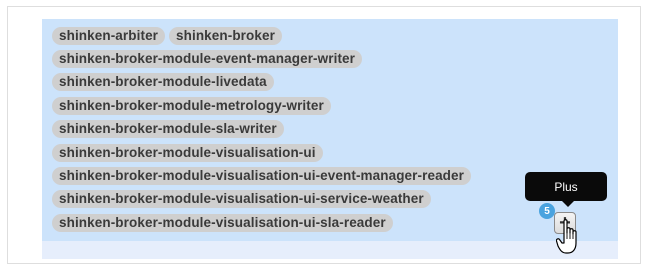 The height and width of the screenshot is (267, 646). Describe the element at coordinates (566, 189) in the screenshot. I see `plus-tooltip: Plus` at that location.